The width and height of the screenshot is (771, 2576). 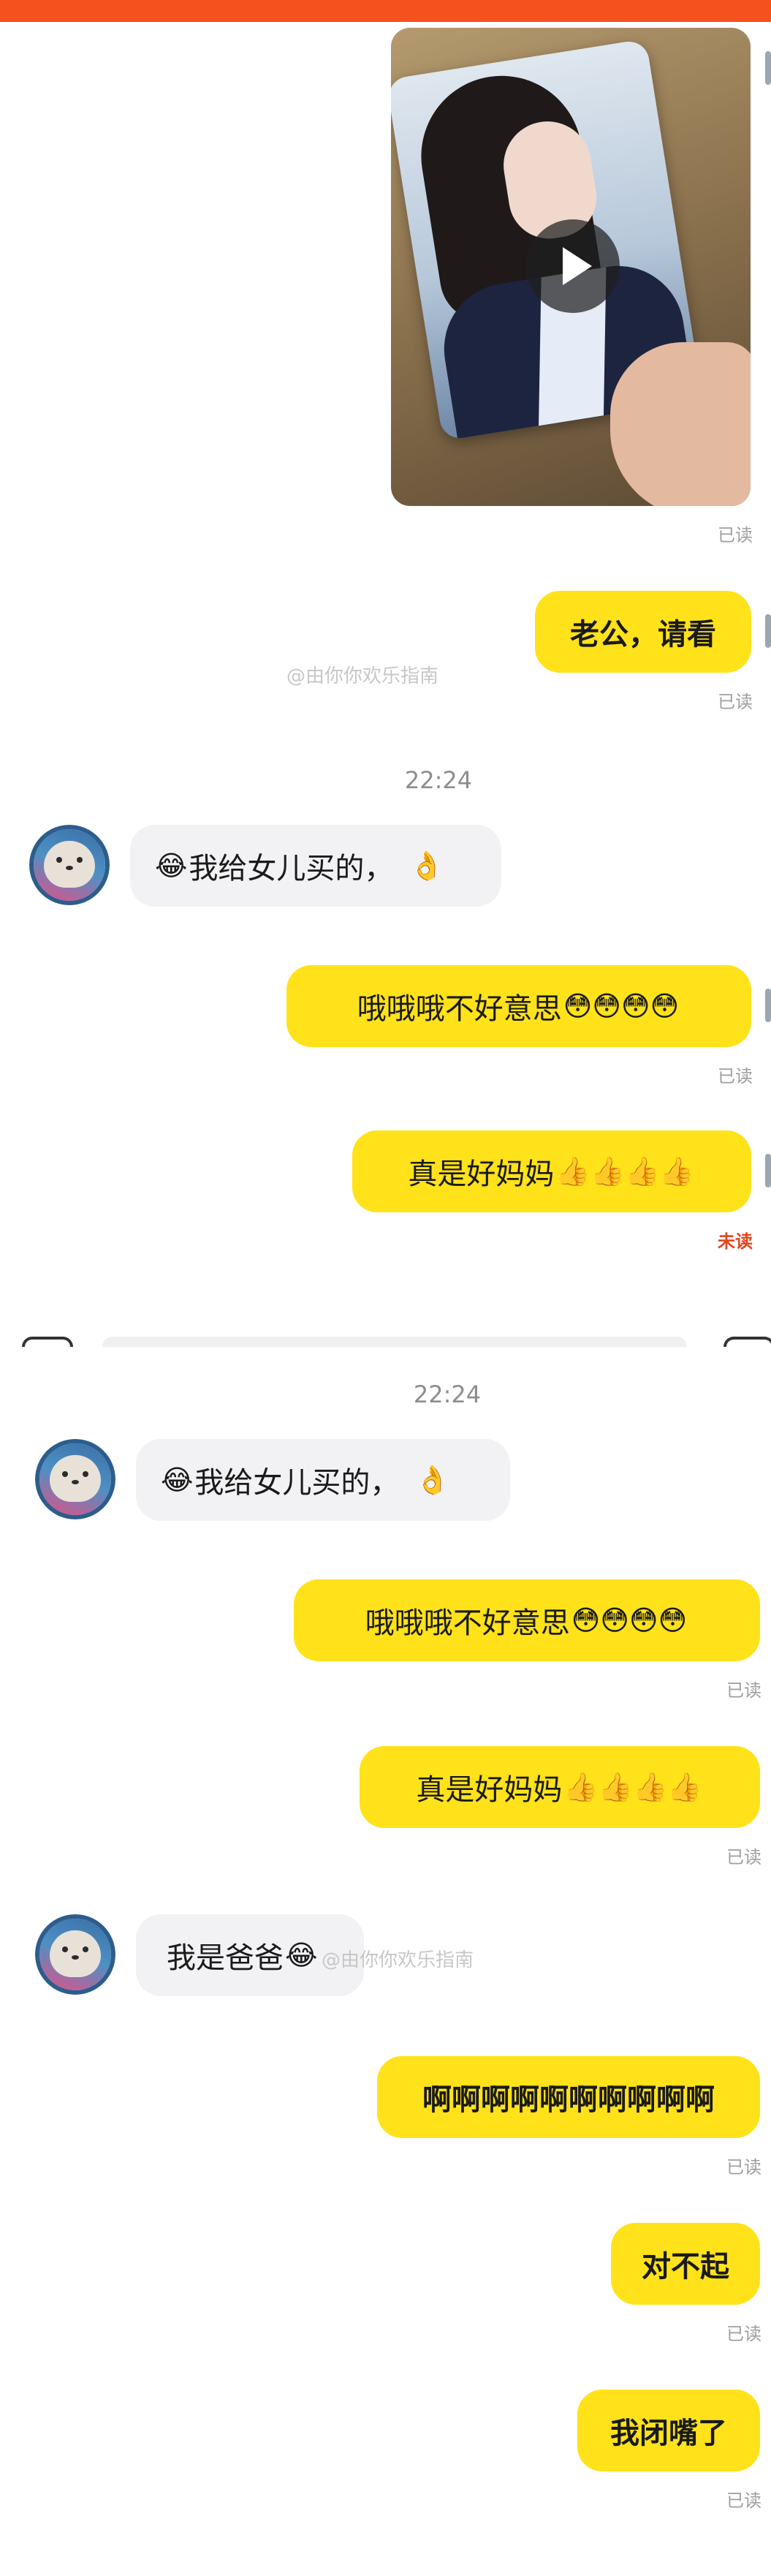 I want to click on screenshot-divider, so click(x=385, y=1342).